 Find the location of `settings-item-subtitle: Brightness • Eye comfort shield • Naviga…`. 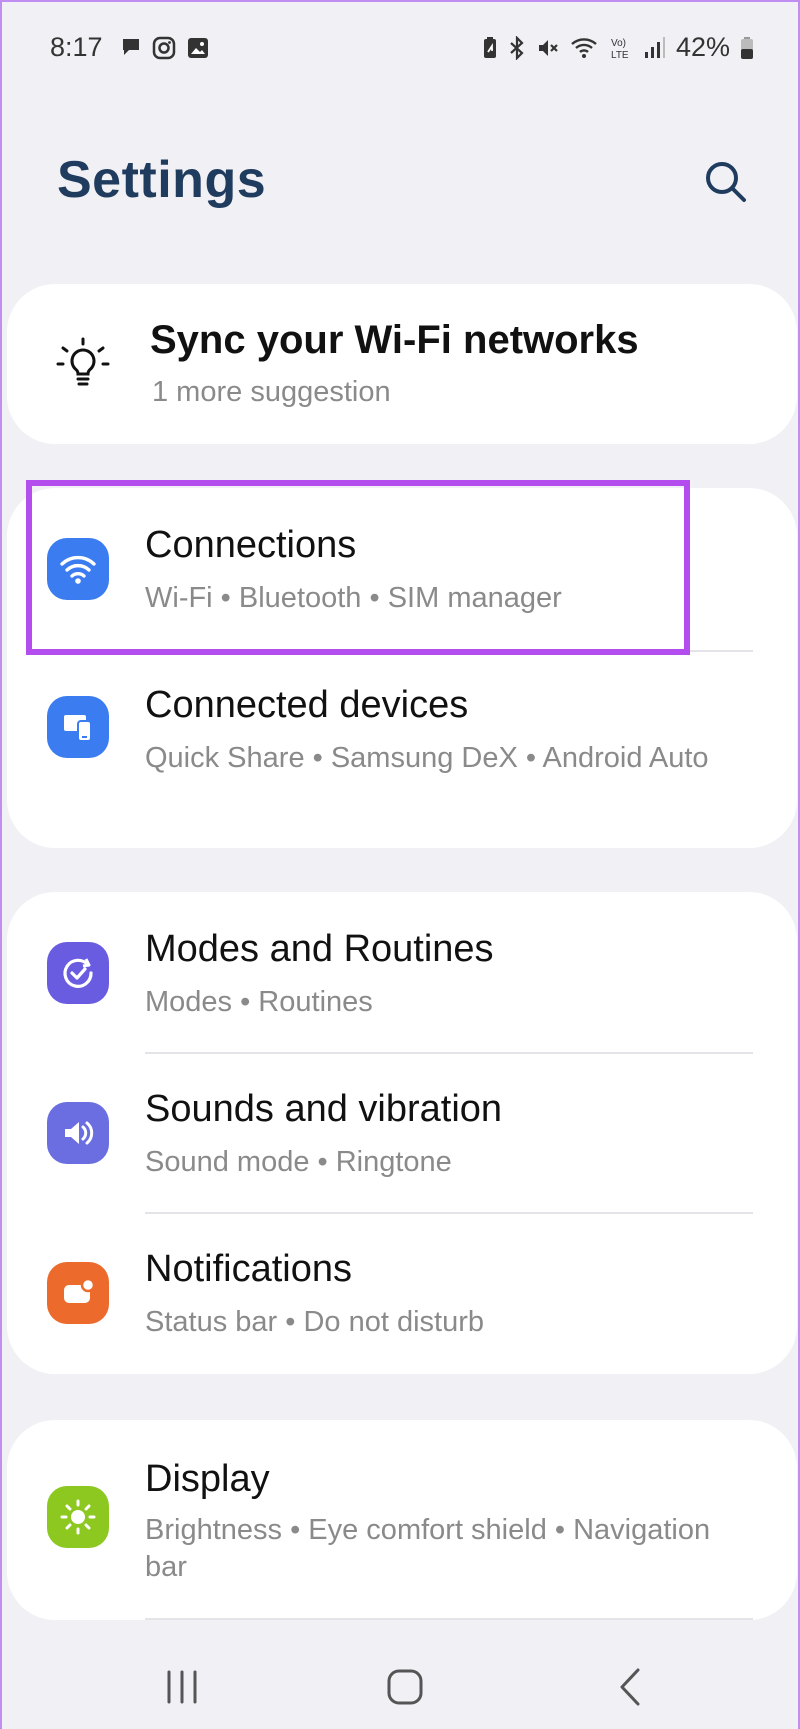

settings-item-subtitle: Brightness • Eye comfort shield • Naviga… is located at coordinates (428, 1548).